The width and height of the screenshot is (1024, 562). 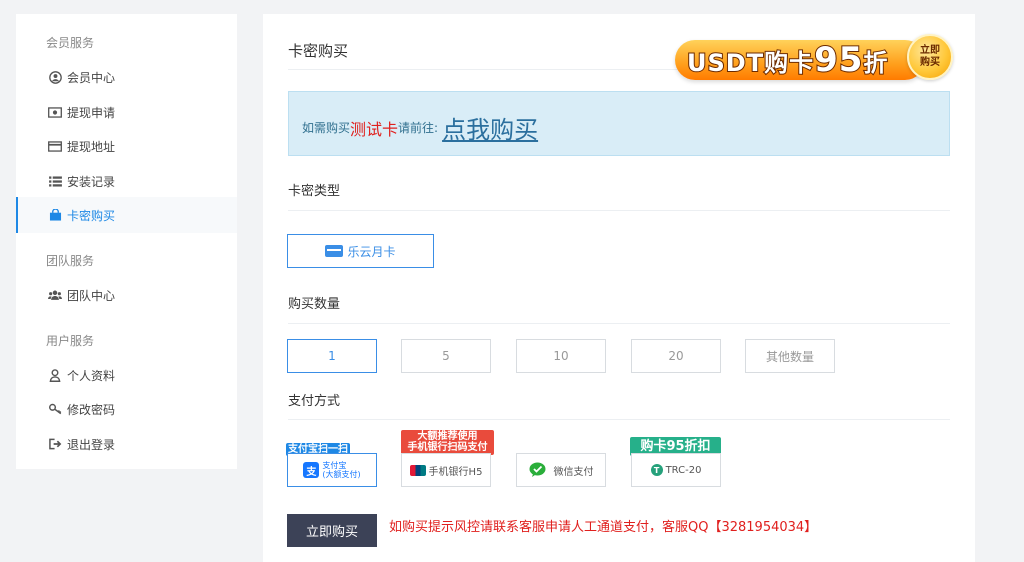 What do you see at coordinates (455, 472) in the screenshot?
I see `mobile-bank-name: 手机银行H5` at bounding box center [455, 472].